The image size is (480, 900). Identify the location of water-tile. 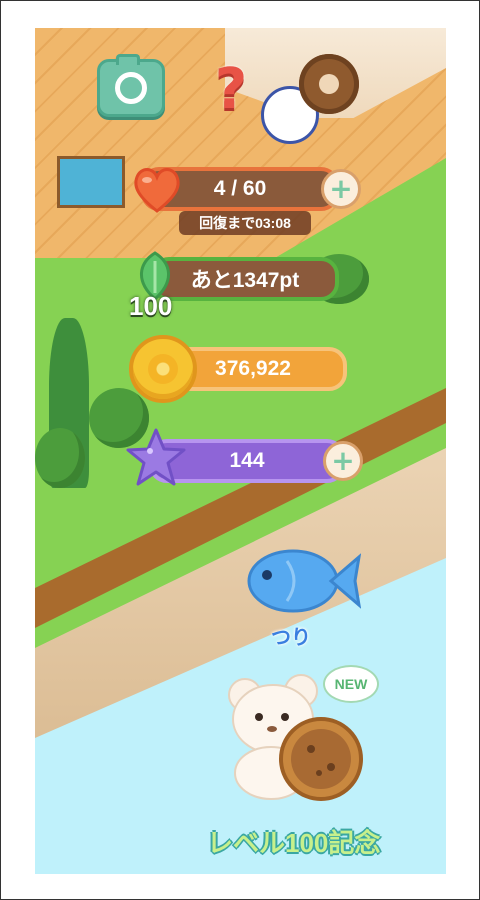
(91, 182).